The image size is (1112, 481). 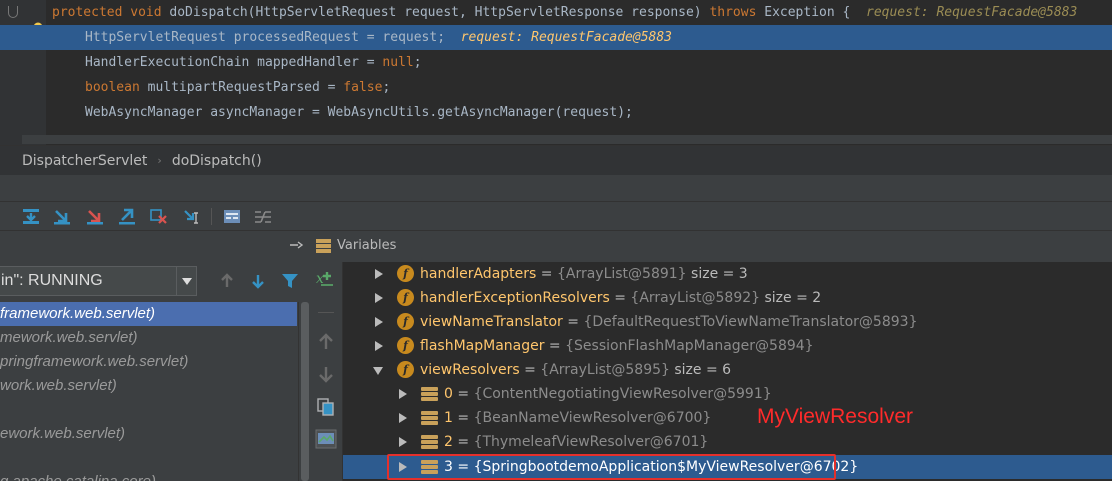 What do you see at coordinates (148, 386) in the screenshot?
I see `frame-item: work.web.servlet)` at bounding box center [148, 386].